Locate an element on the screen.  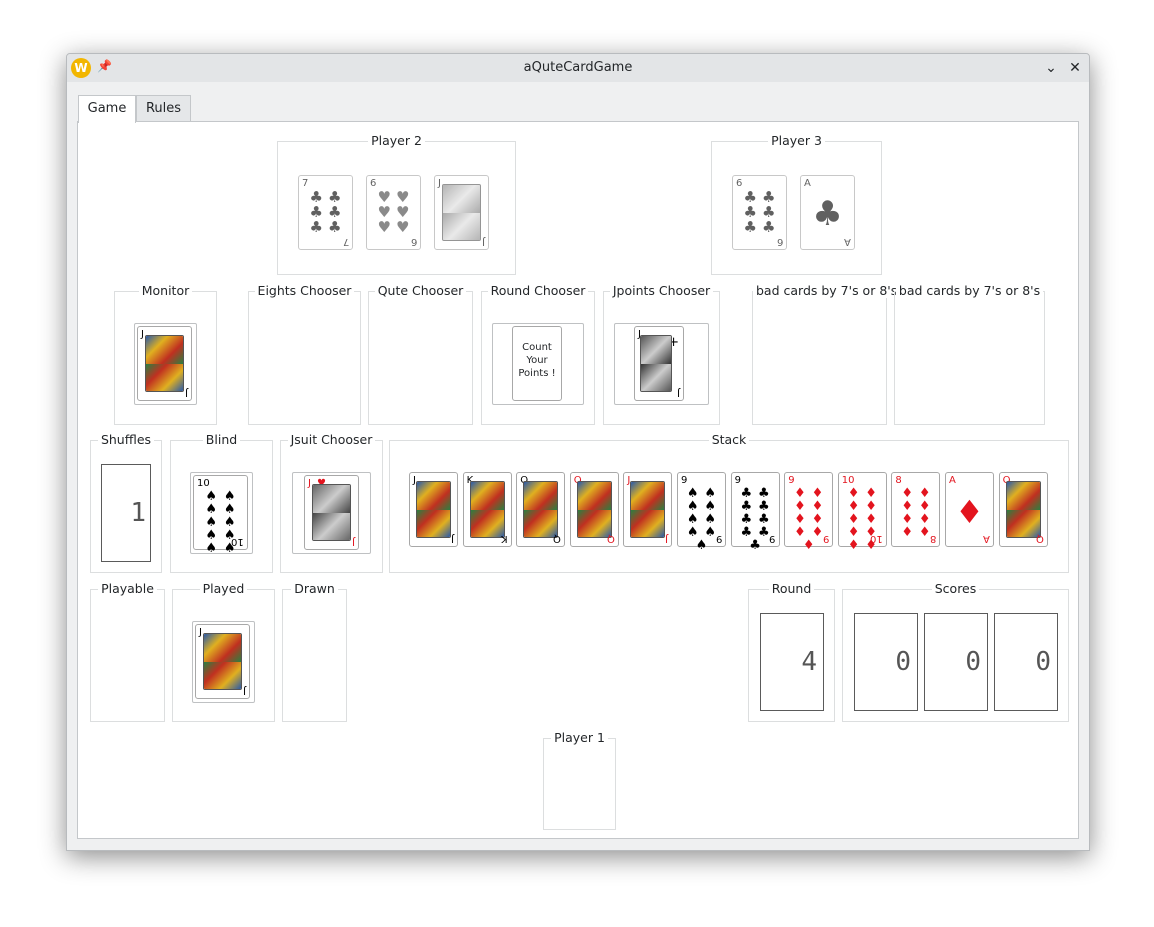
score-lcd-2: 0 is located at coordinates (956, 662).